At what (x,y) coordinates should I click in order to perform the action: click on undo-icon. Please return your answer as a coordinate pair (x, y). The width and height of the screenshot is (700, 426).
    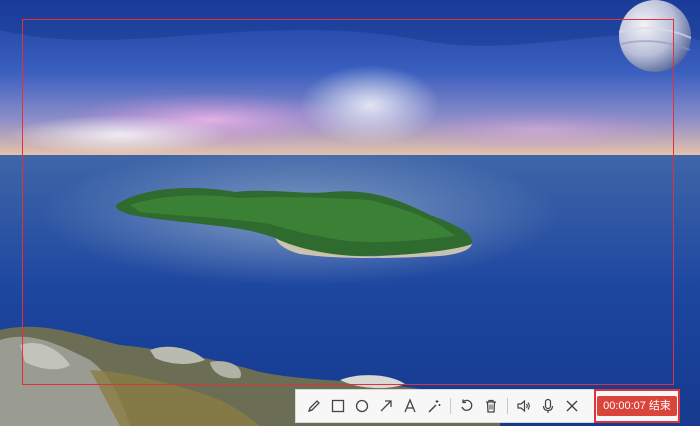
    Looking at the image, I should click on (467, 405).